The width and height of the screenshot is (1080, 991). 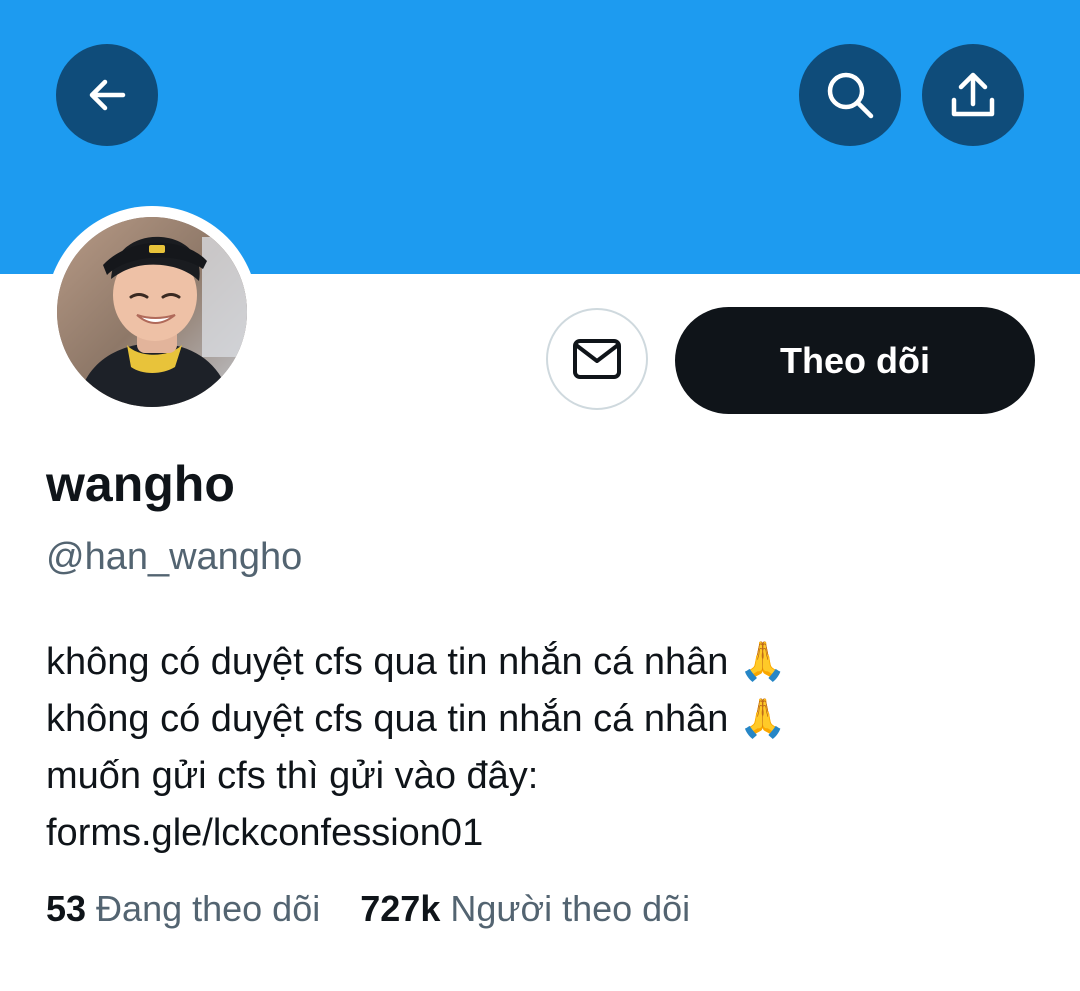 I want to click on share-button, so click(x=973, y=95).